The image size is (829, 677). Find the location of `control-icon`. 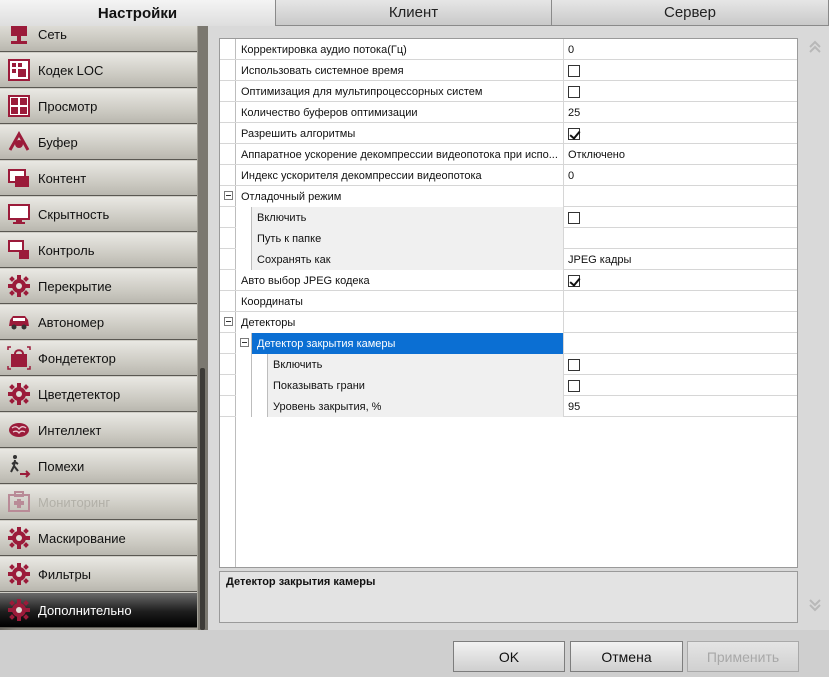

control-icon is located at coordinates (19, 250).